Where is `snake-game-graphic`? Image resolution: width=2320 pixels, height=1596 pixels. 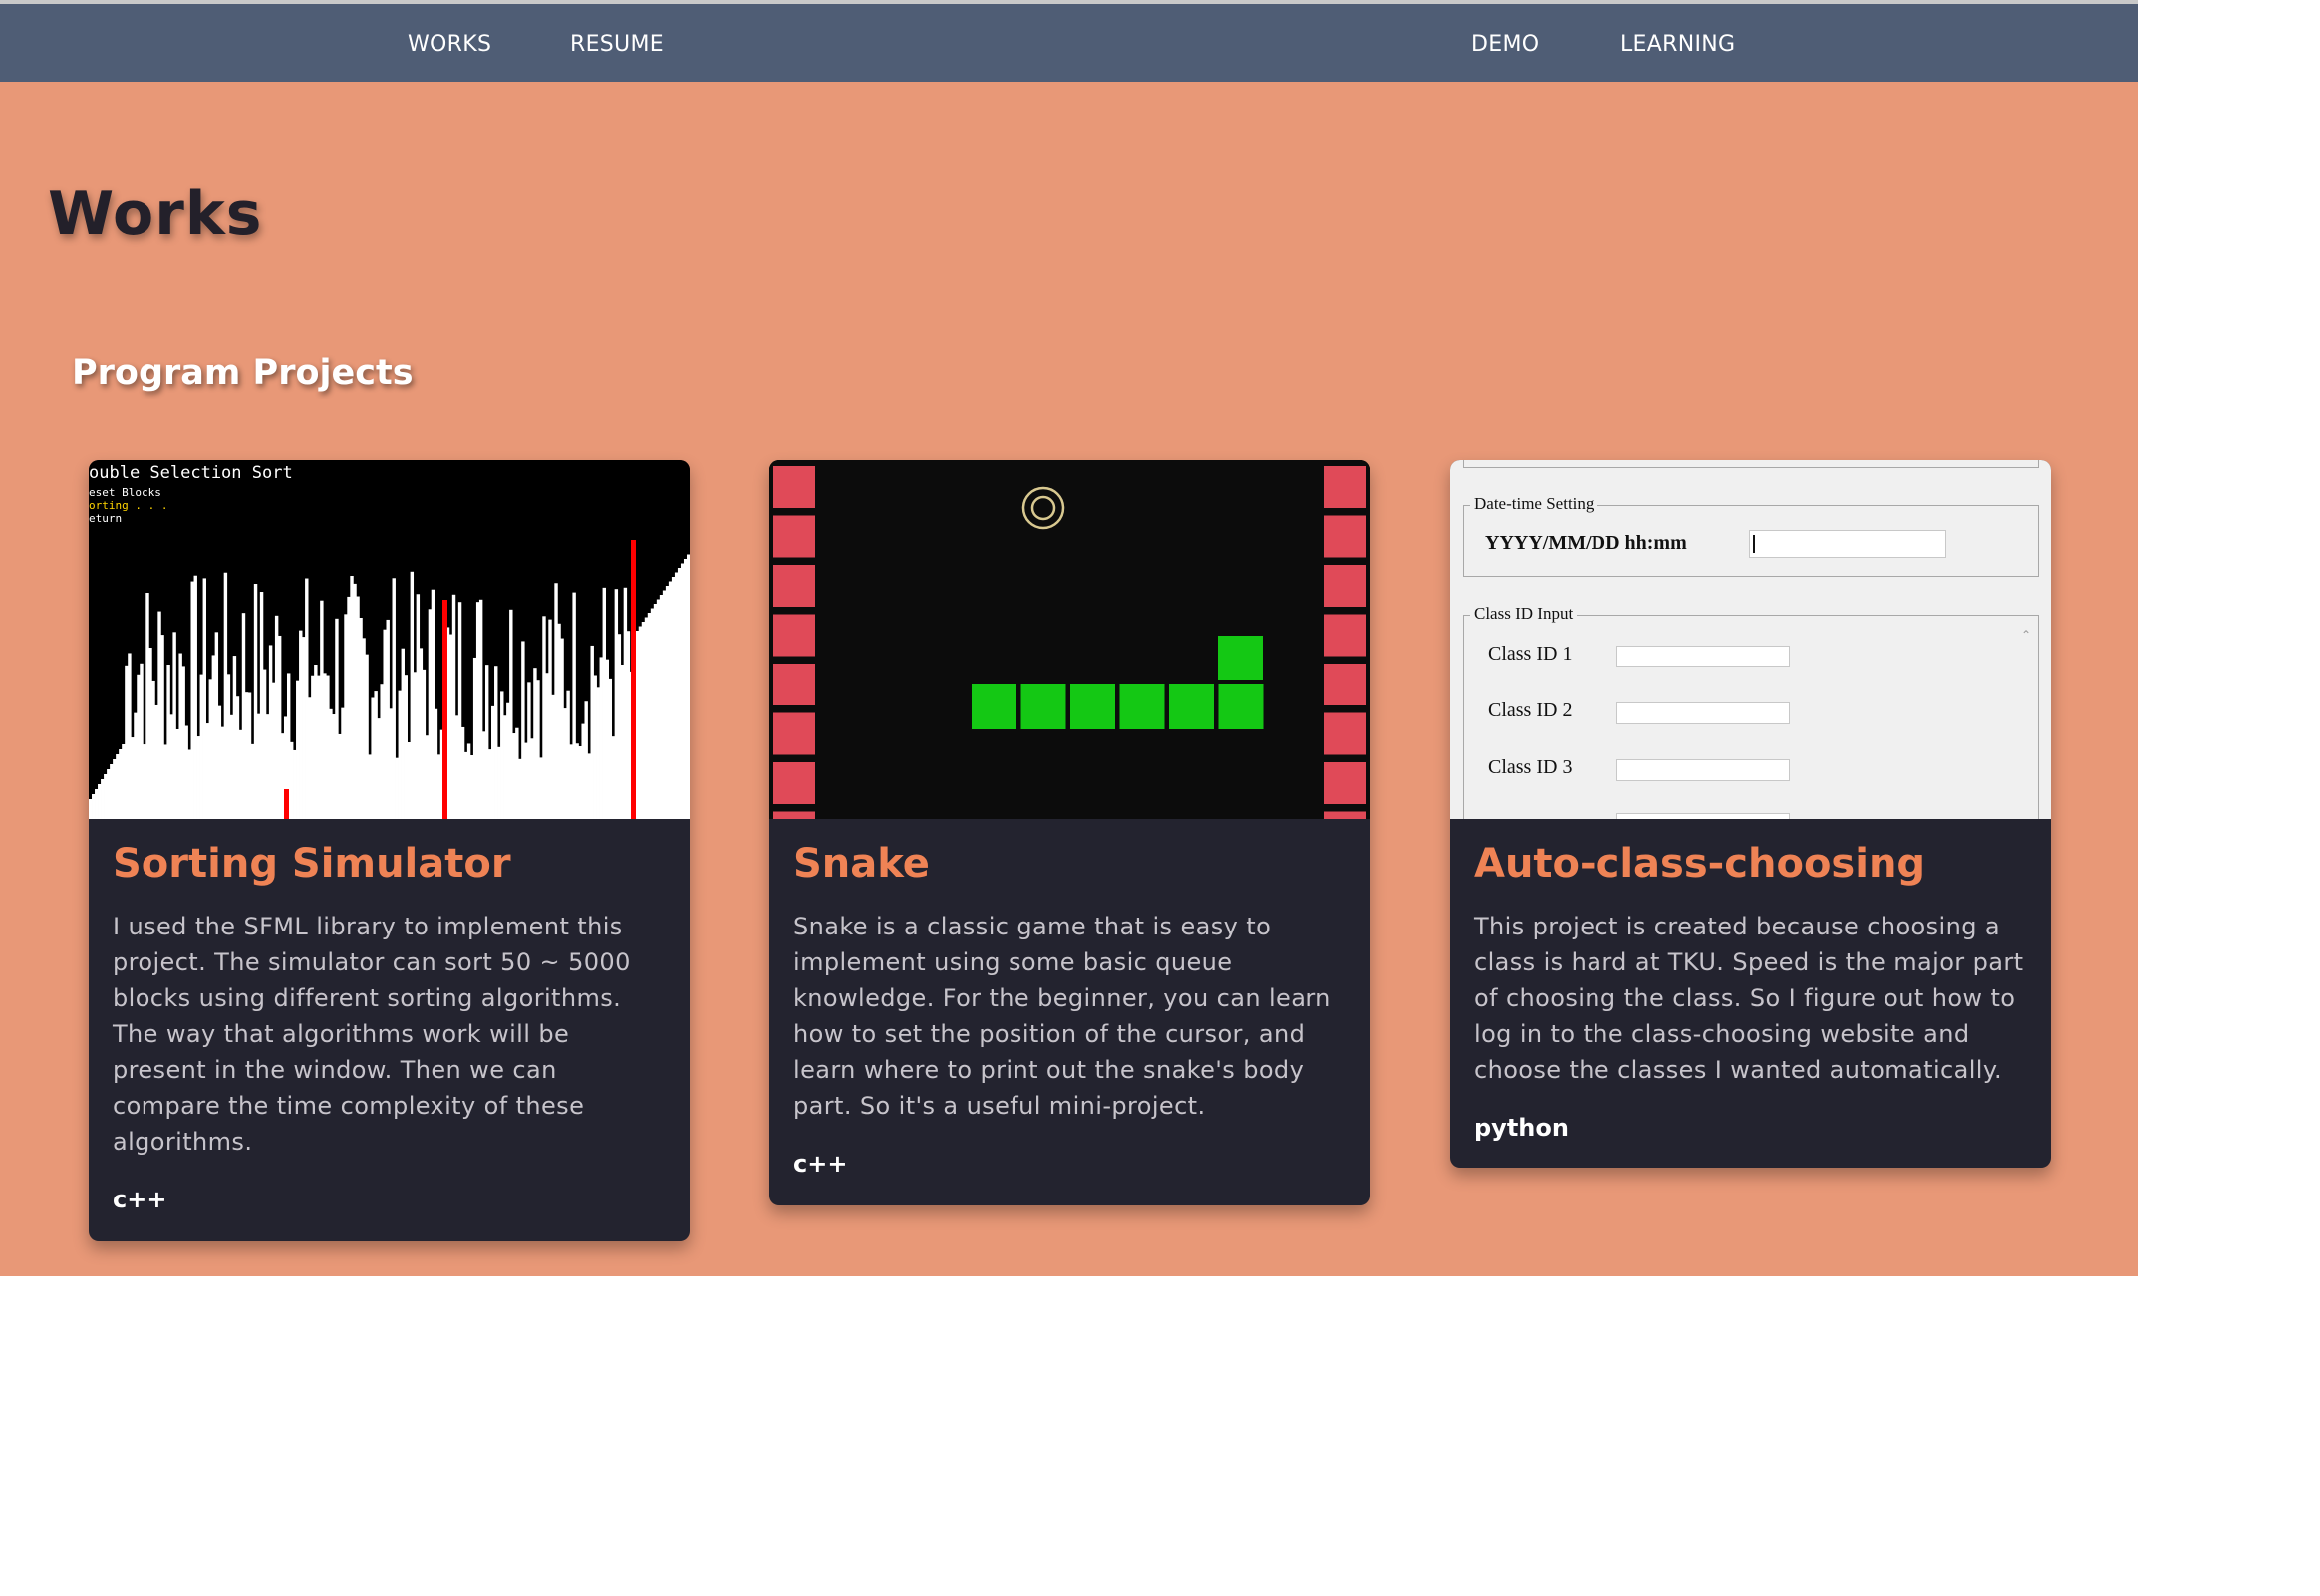 snake-game-graphic is located at coordinates (1069, 639).